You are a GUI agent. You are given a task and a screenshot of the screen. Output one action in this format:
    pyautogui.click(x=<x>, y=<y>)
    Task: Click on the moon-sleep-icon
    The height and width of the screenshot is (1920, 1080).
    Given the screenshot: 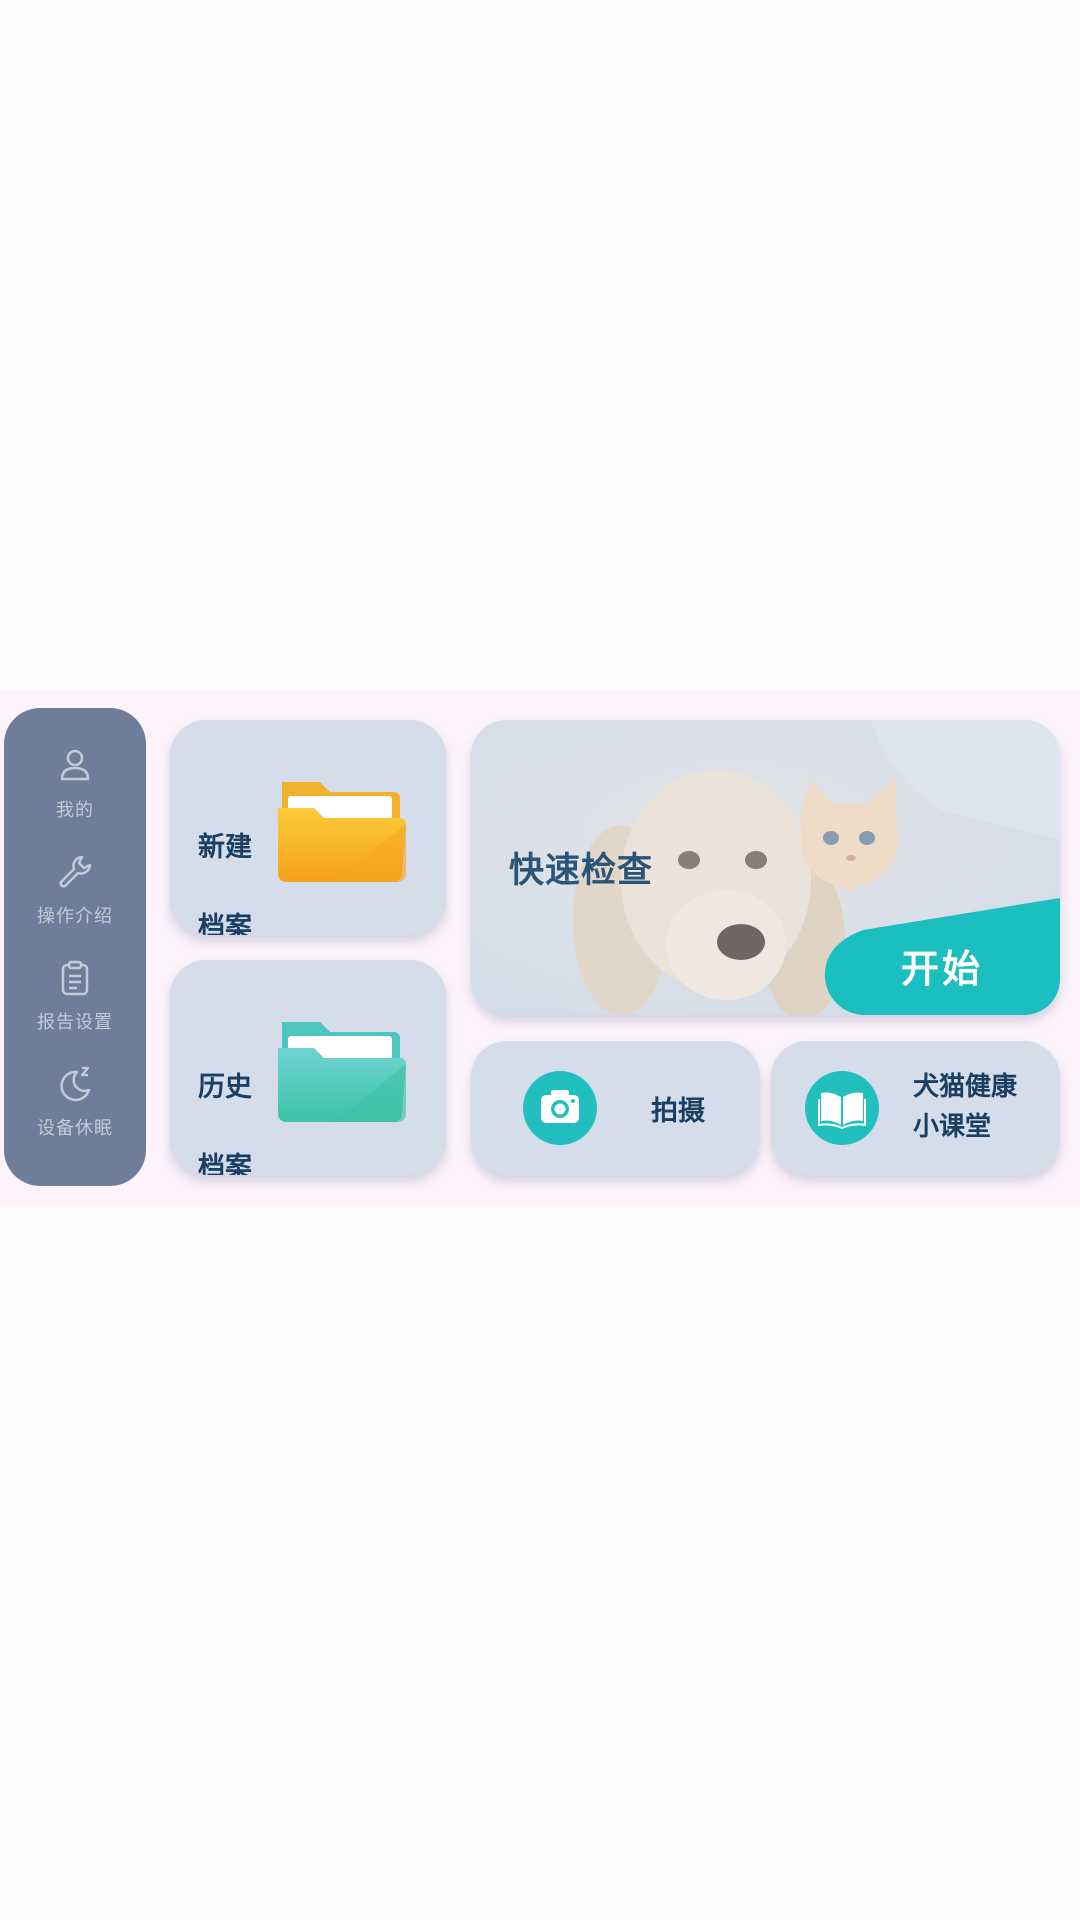 What is the action you would take?
    pyautogui.click(x=75, y=1084)
    